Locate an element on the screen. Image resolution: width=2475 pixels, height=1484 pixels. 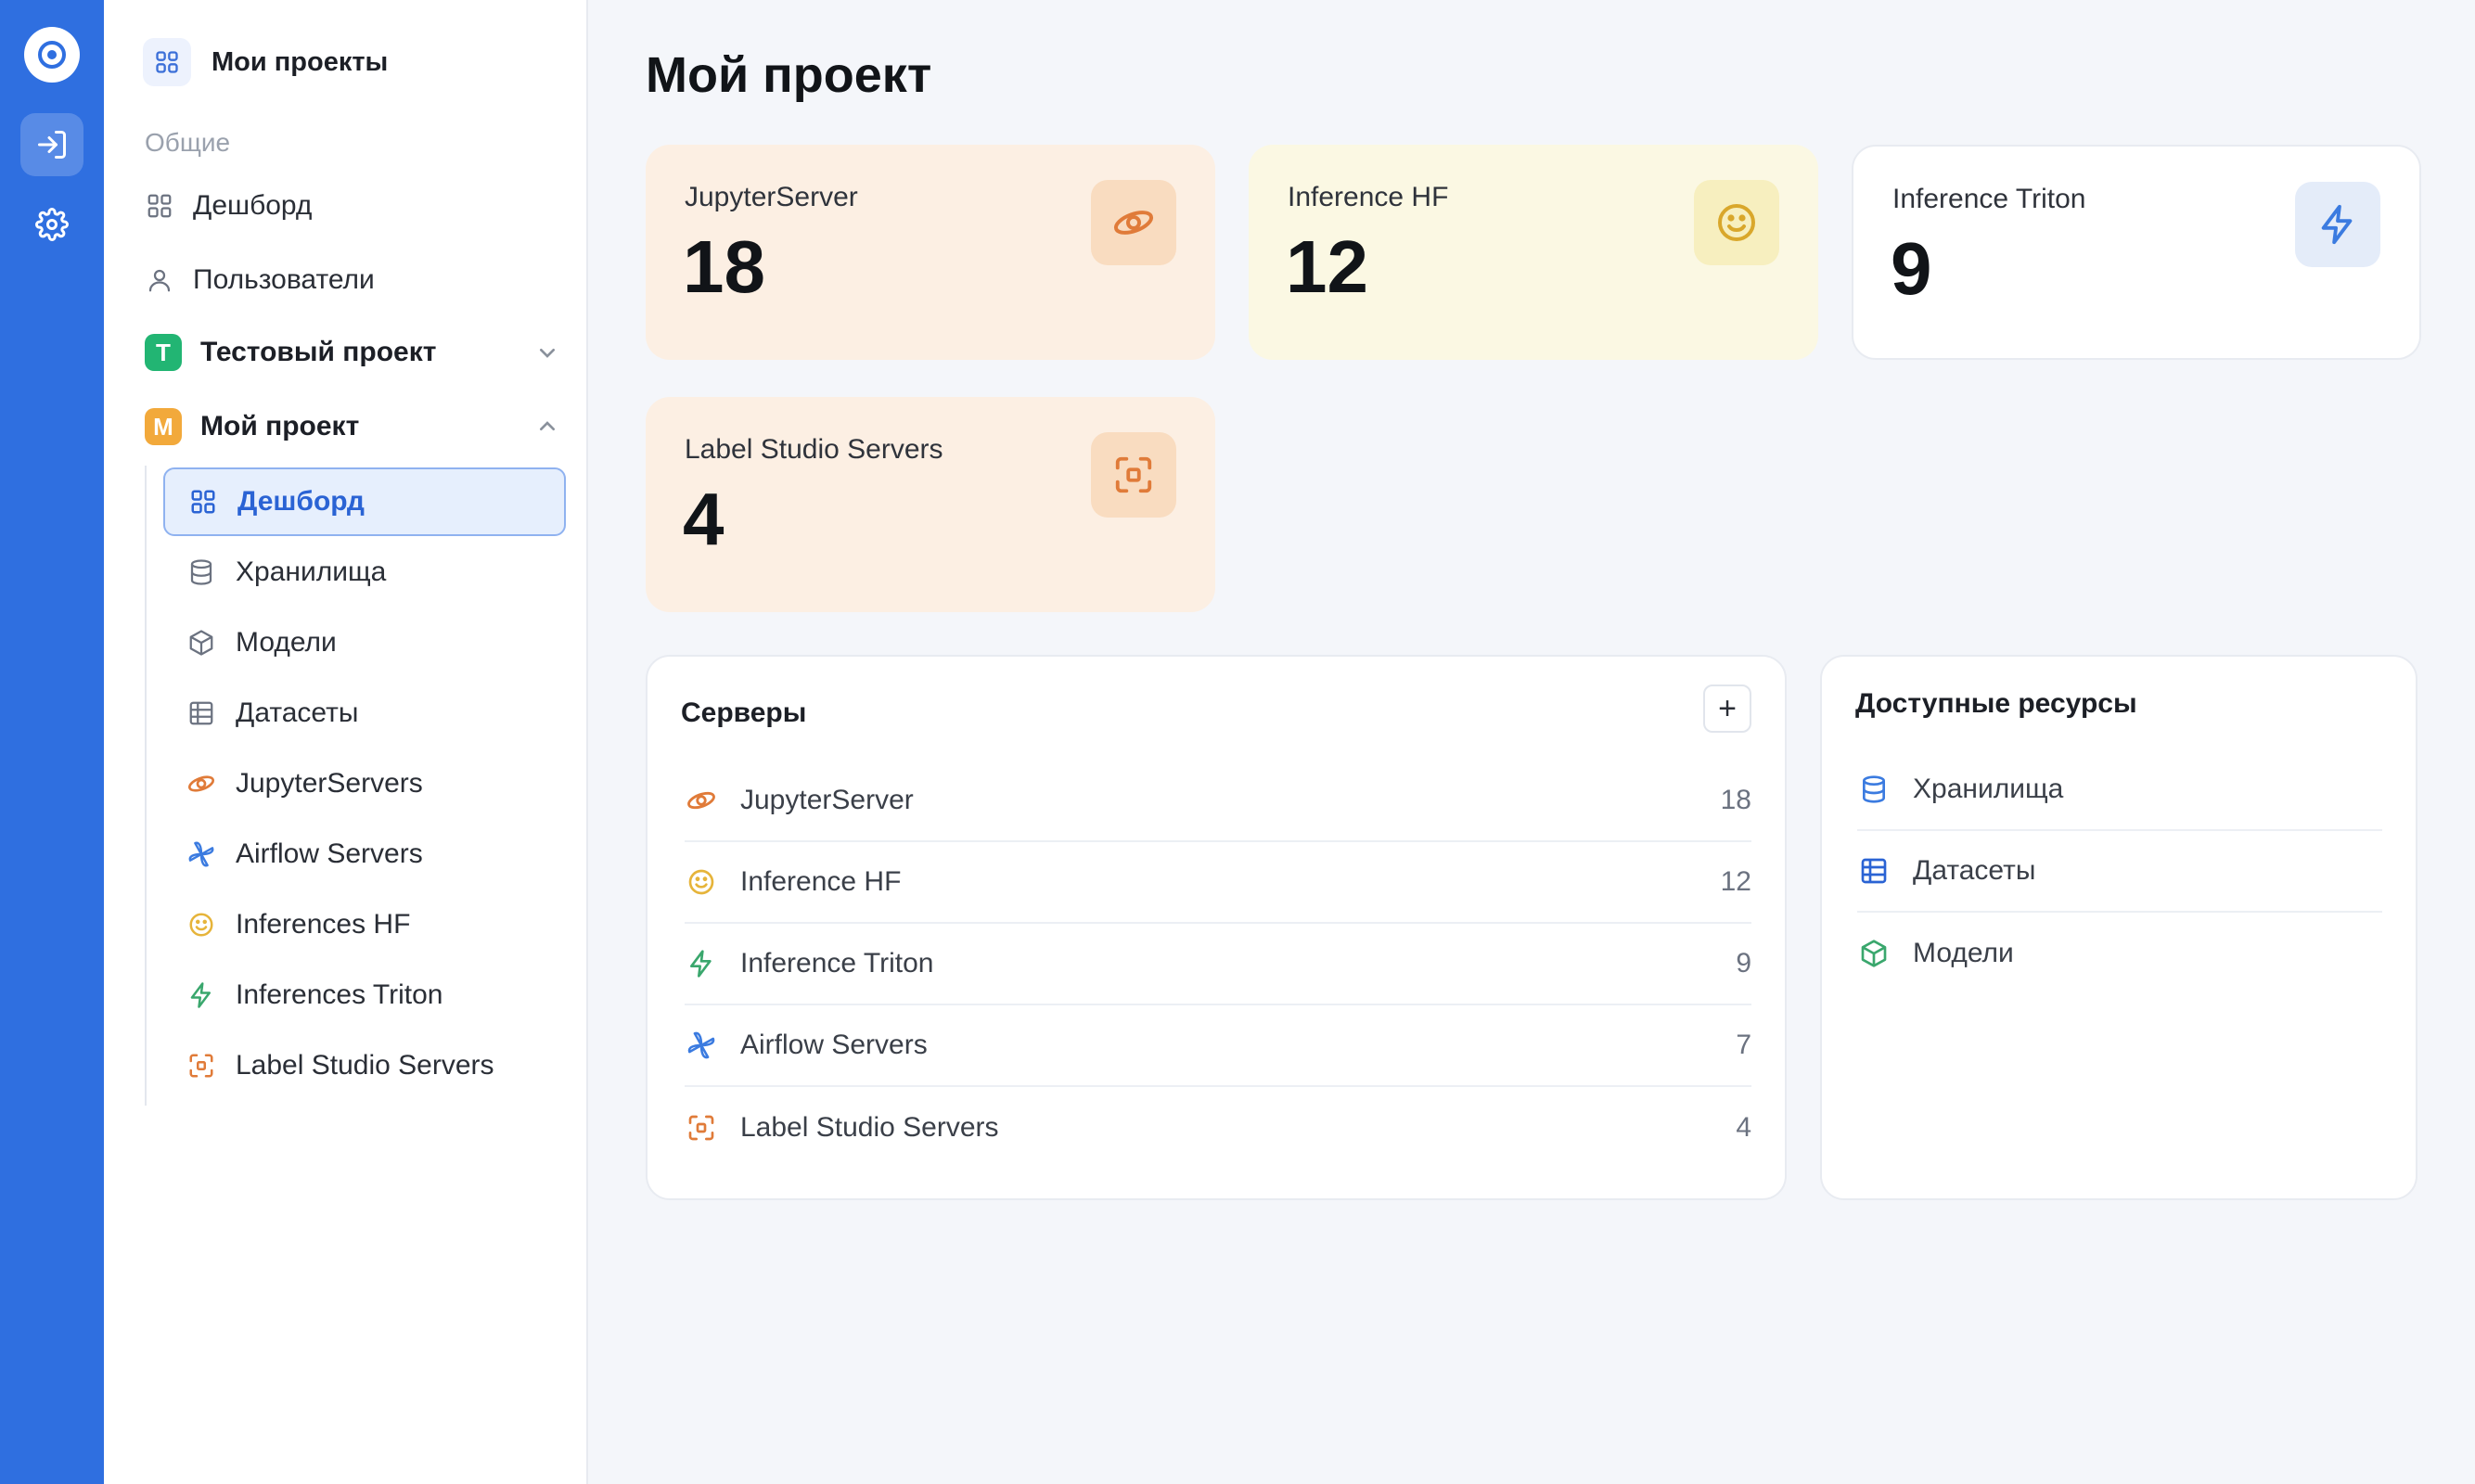
server-row-label-studio: Label Studio Servers 4 is located at coordinates (1218, 1128).